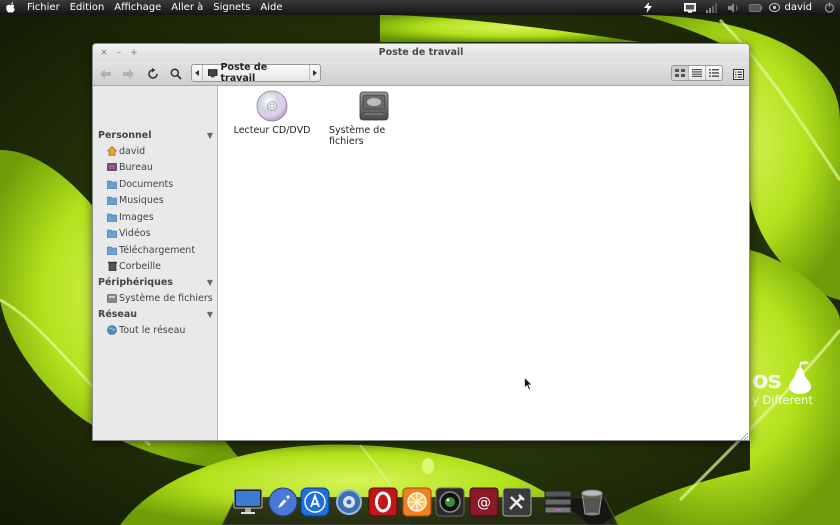 The image size is (840, 525). Describe the element at coordinates (137, 7) in the screenshot. I see `menu-affichage: Affichage` at that location.